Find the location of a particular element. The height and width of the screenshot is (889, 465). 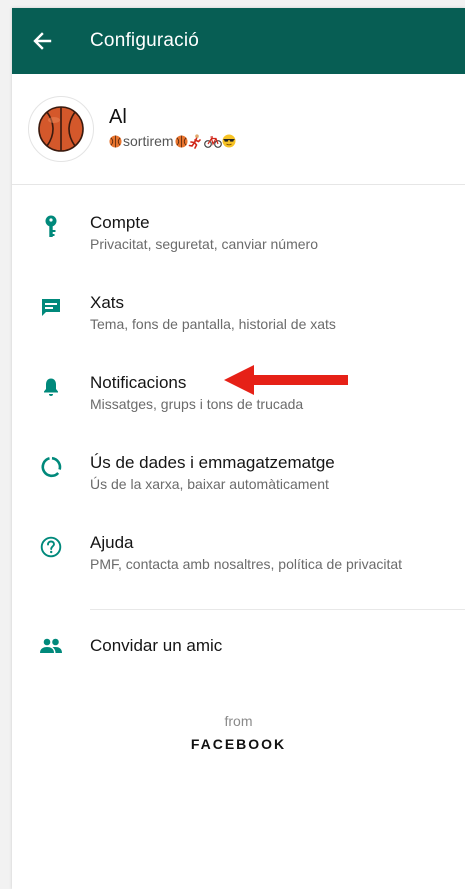

back-arrow-icon is located at coordinates (42, 41).